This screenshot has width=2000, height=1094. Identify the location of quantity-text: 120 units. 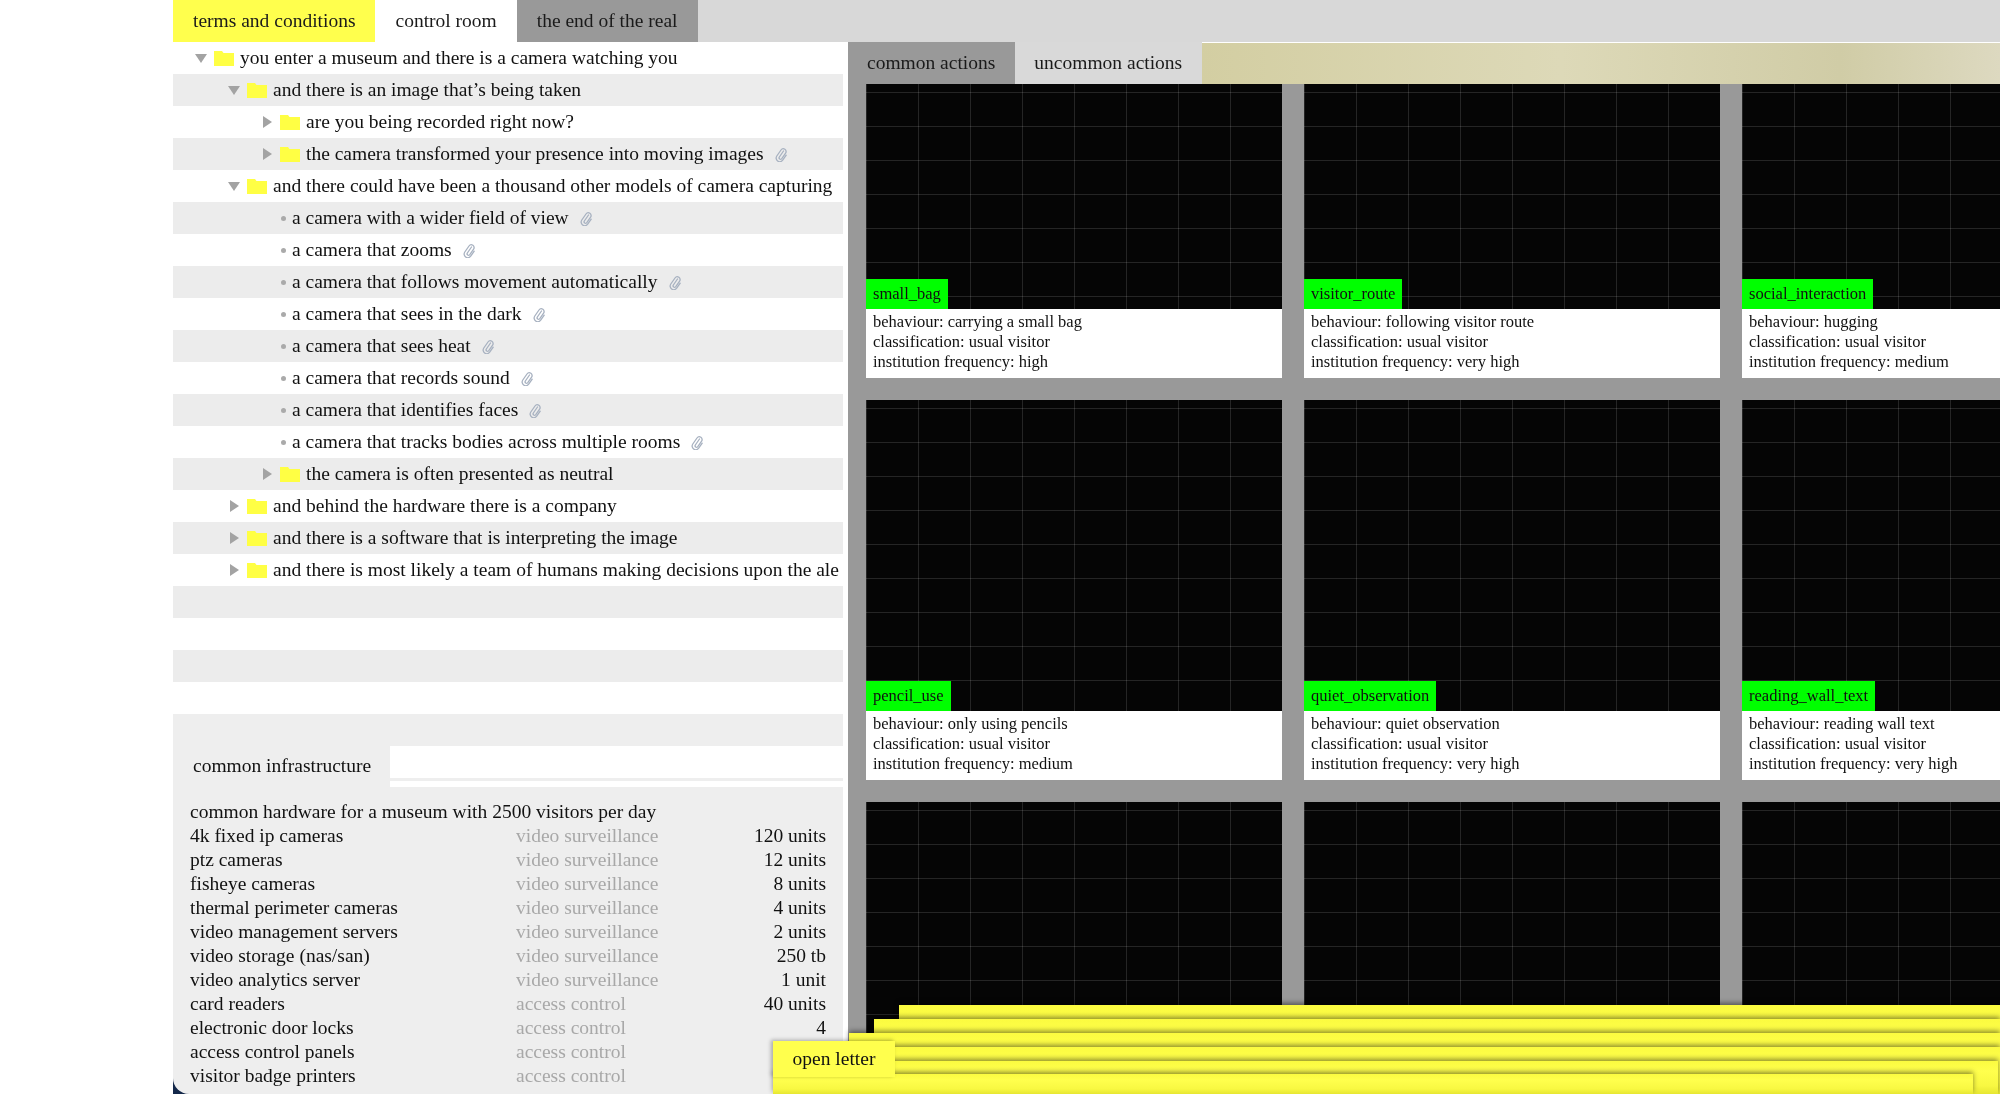
(789, 836).